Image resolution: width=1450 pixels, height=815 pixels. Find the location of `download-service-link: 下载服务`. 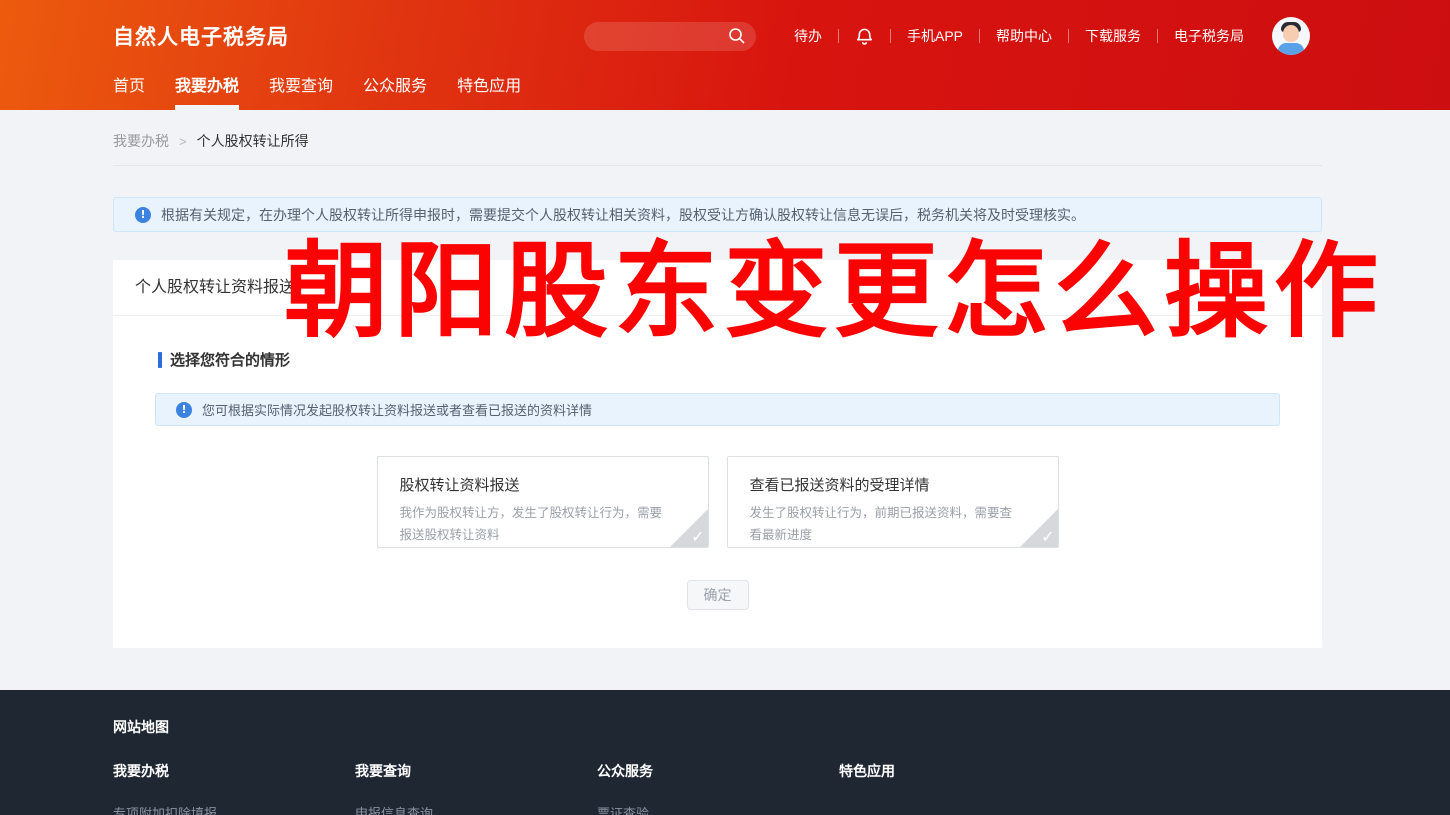

download-service-link: 下载服务 is located at coordinates (1113, 36).